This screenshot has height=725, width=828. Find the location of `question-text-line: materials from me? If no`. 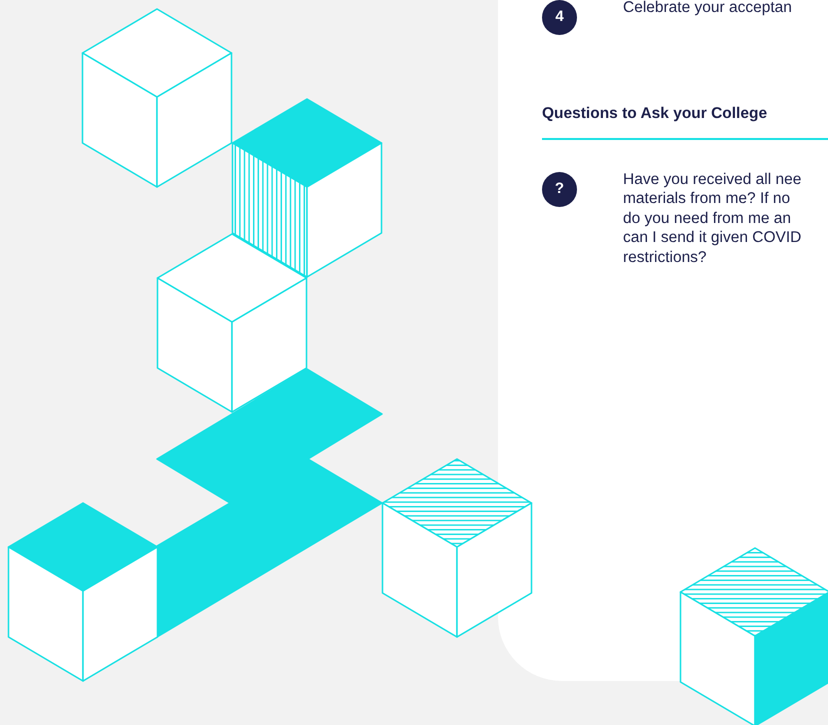

question-text-line: materials from me? If no is located at coordinates (707, 199).